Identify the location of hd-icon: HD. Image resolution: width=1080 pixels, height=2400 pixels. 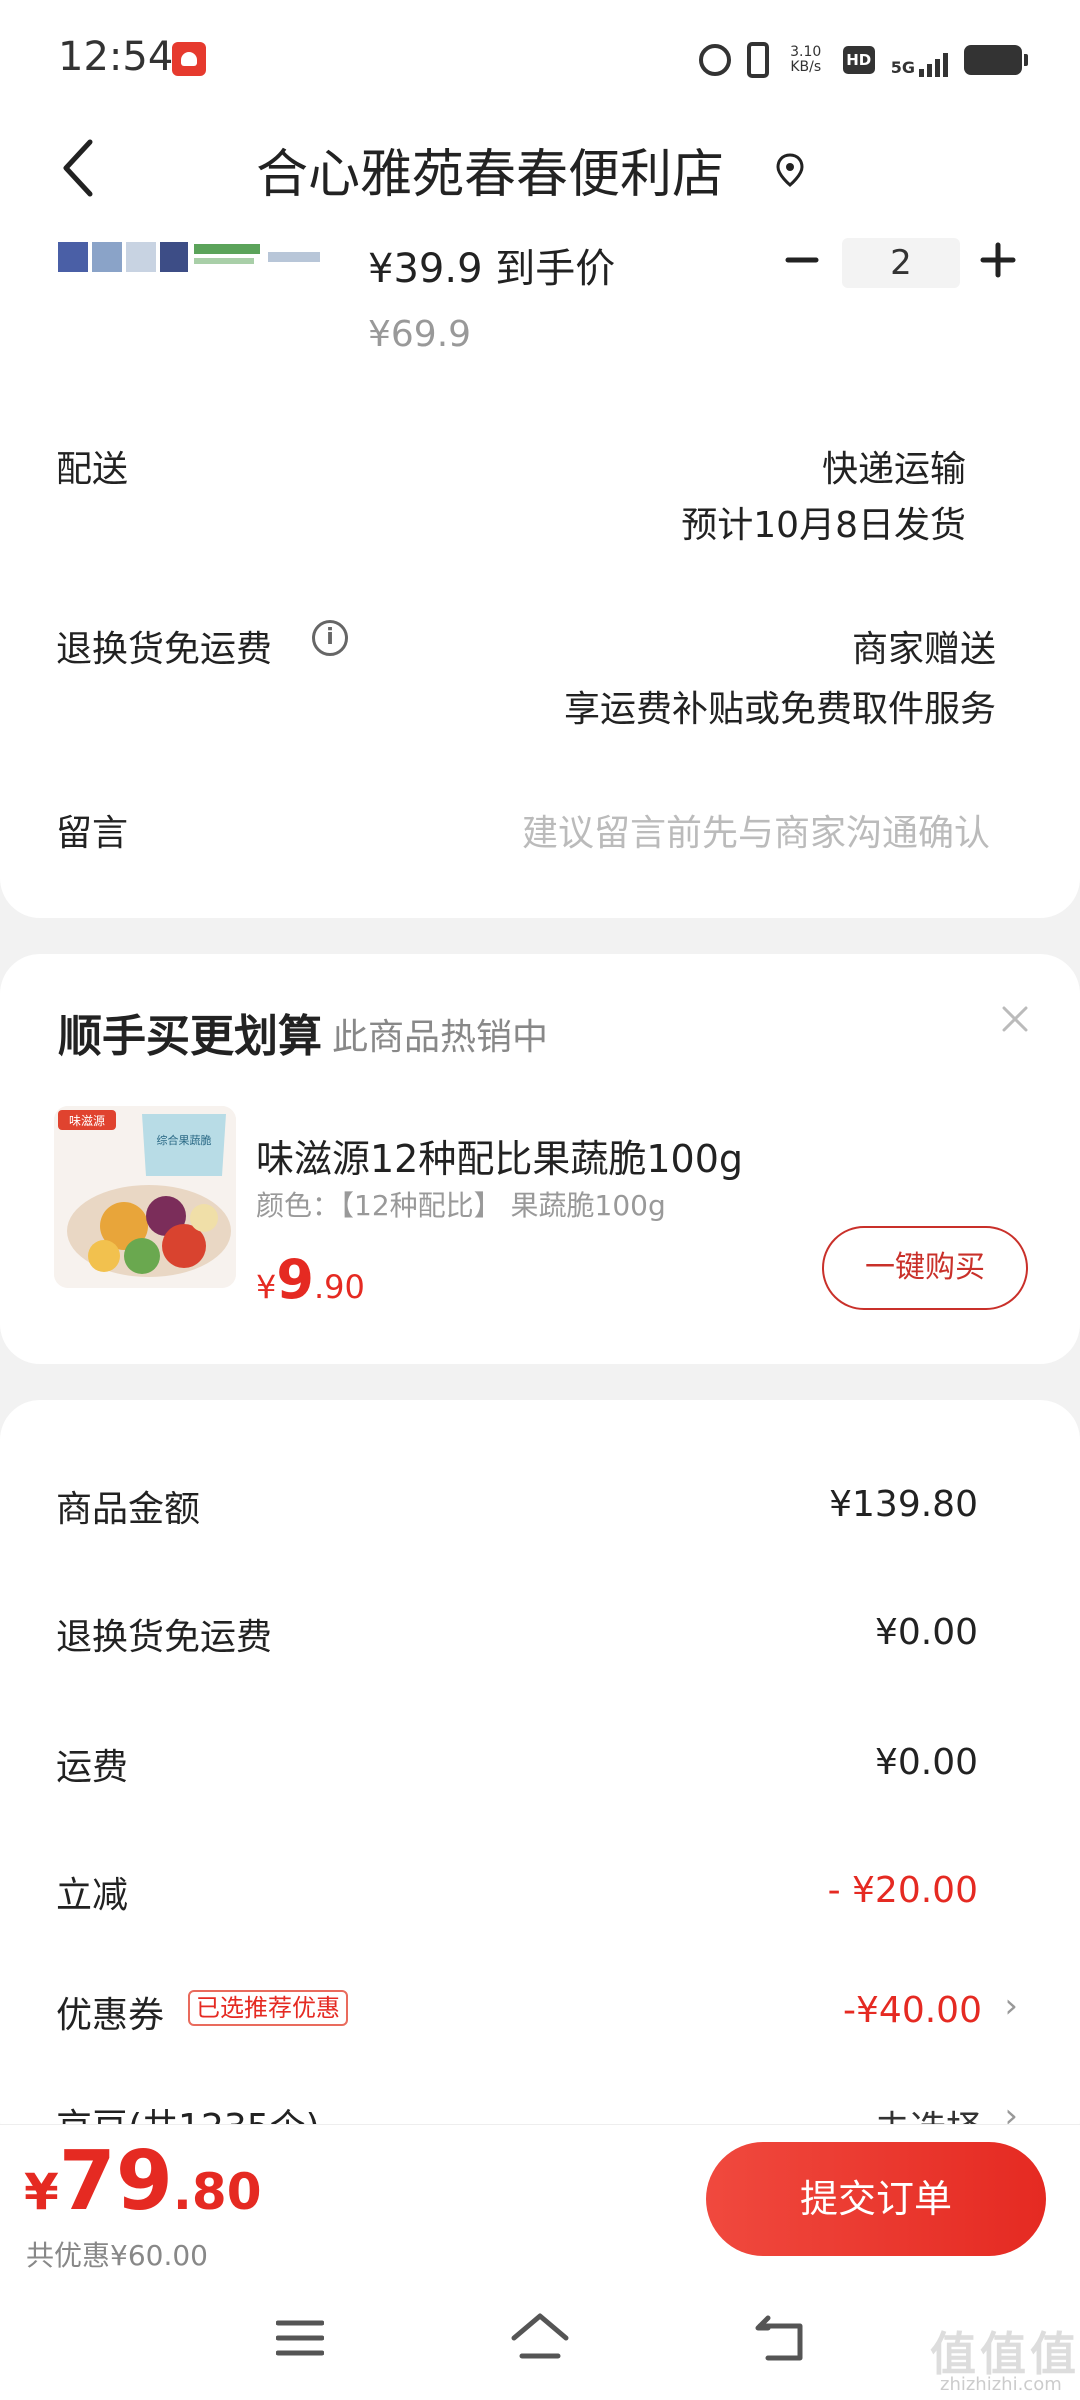
(858, 60).